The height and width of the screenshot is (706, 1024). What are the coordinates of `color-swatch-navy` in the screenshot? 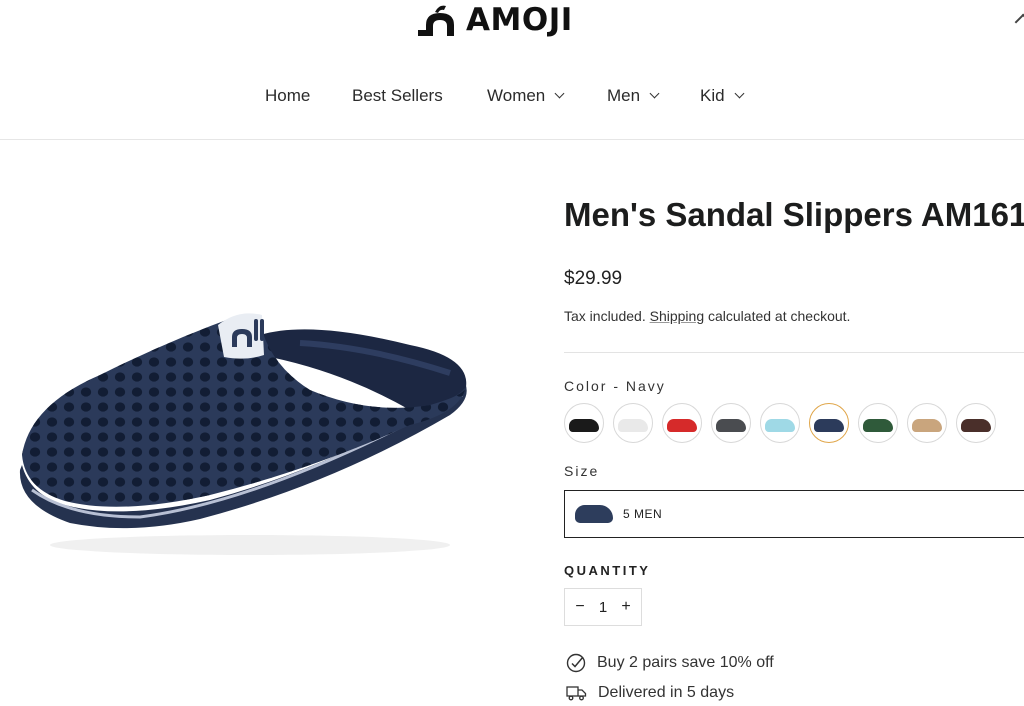 It's located at (829, 423).